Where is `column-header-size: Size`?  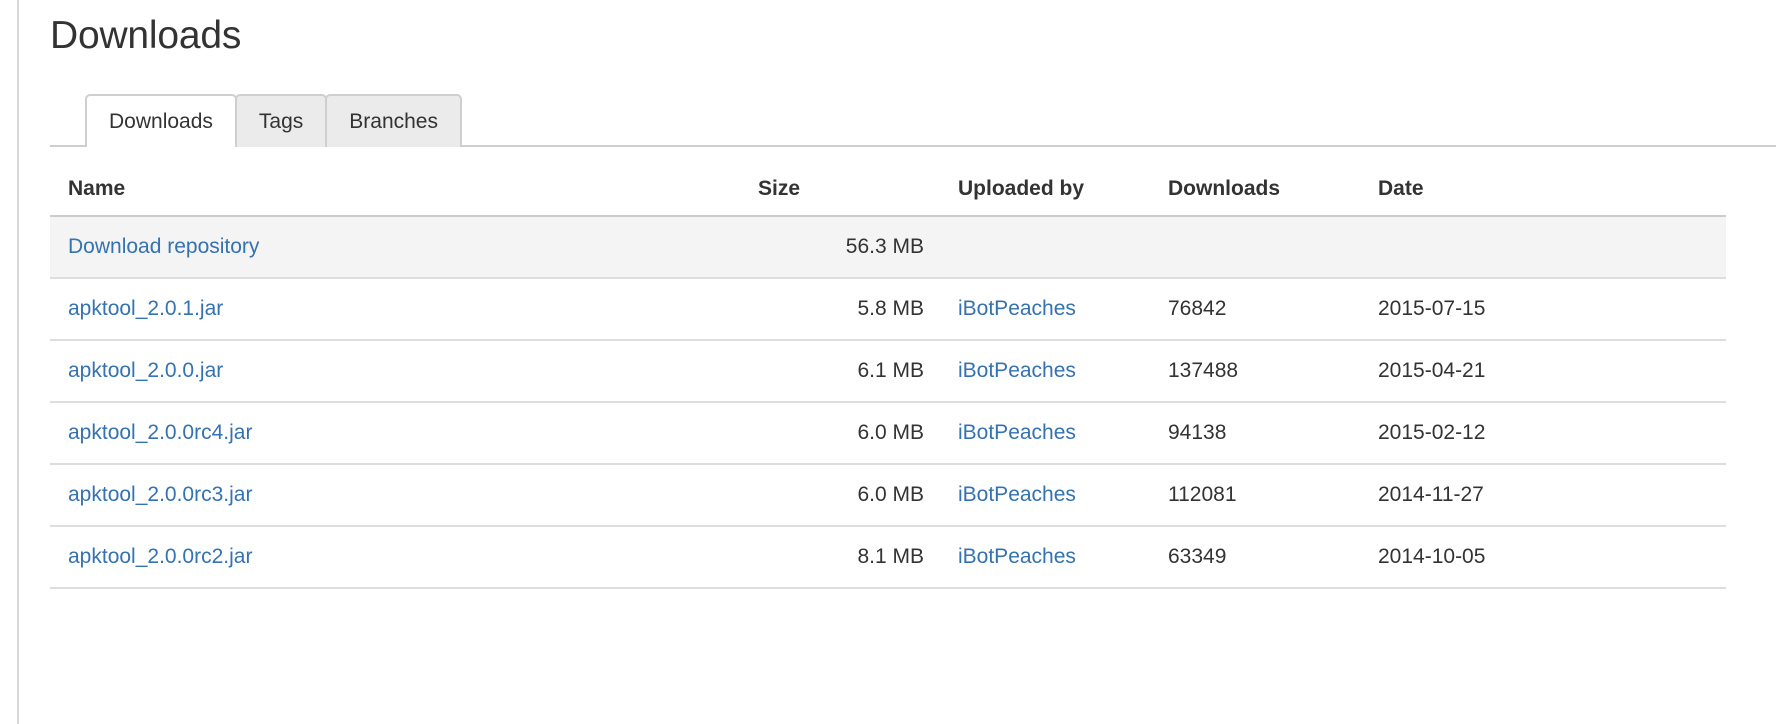 column-header-size: Size is located at coordinates (840, 190).